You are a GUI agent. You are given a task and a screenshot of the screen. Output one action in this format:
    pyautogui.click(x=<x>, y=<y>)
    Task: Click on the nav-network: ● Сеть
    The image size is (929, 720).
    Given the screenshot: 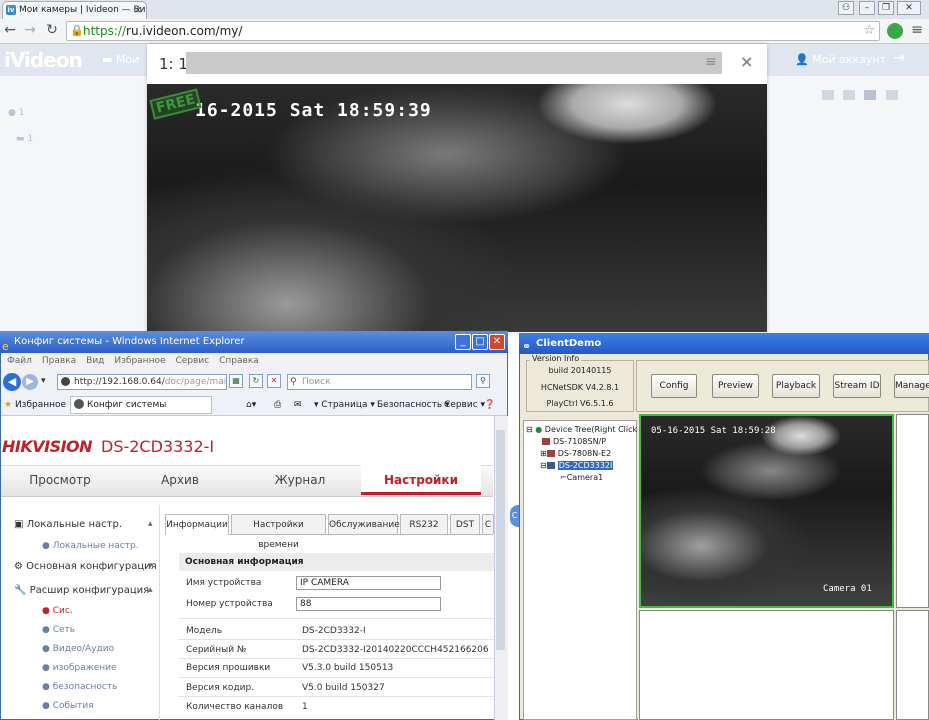 What is the action you would take?
    pyautogui.click(x=58, y=630)
    